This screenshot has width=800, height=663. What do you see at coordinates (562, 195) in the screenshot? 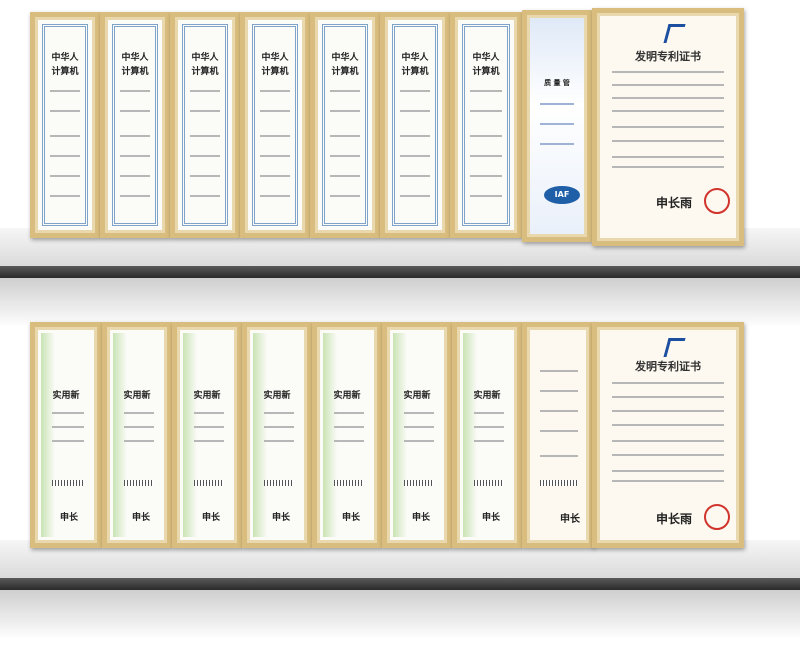
I see `iaf-logo: IAF` at bounding box center [562, 195].